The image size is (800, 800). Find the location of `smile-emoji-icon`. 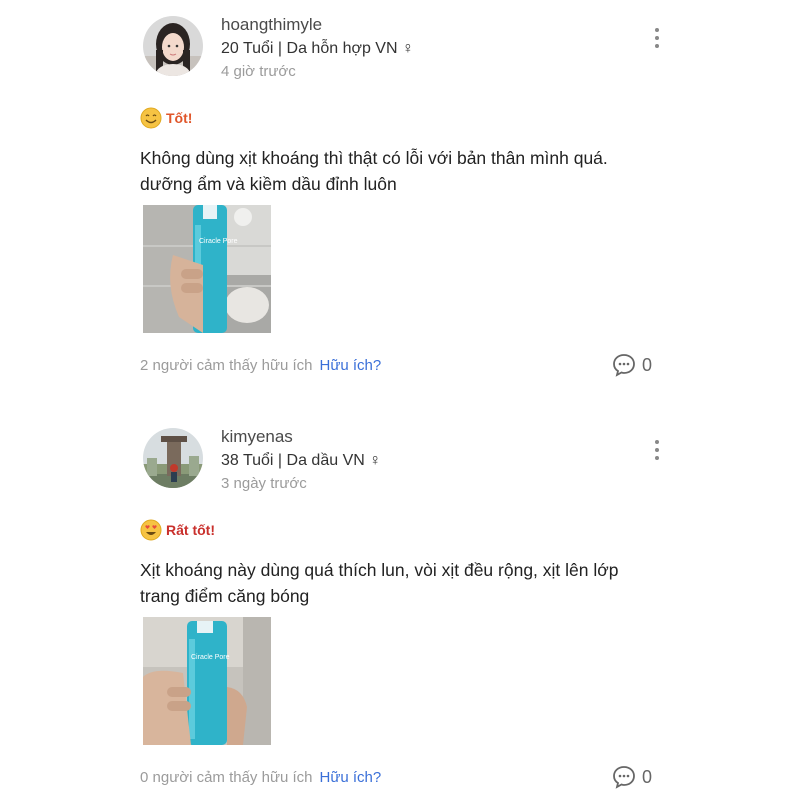

smile-emoji-icon is located at coordinates (151, 118).